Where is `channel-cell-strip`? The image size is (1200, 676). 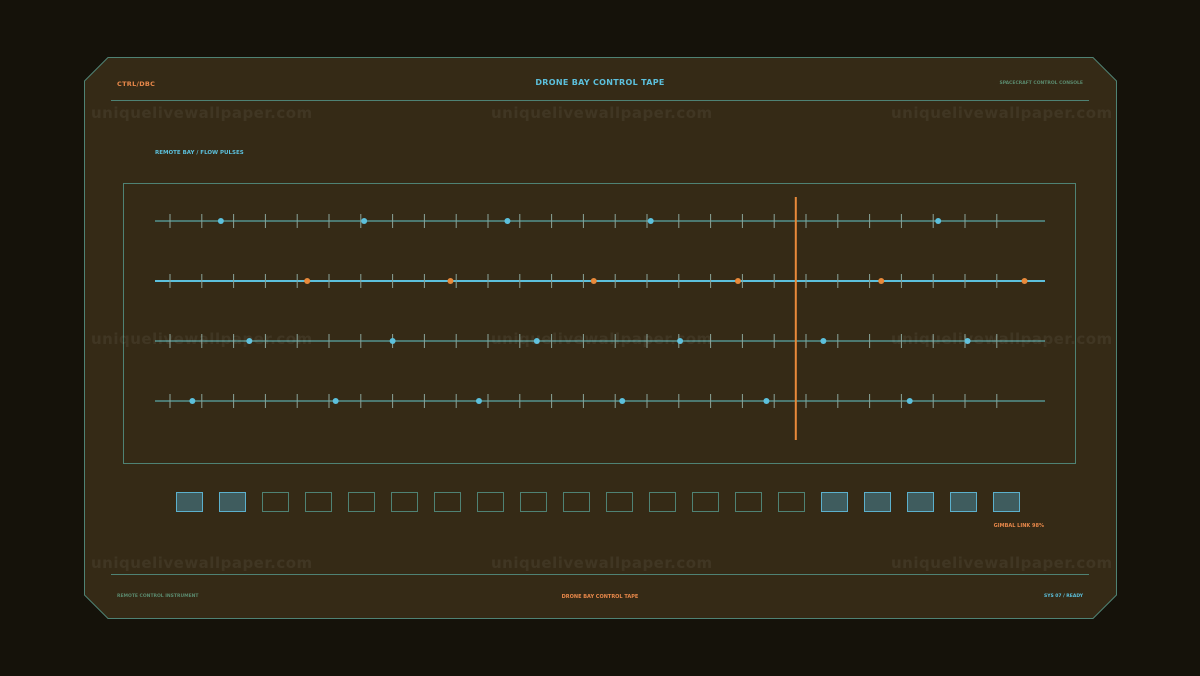 channel-cell-strip is located at coordinates (600, 503).